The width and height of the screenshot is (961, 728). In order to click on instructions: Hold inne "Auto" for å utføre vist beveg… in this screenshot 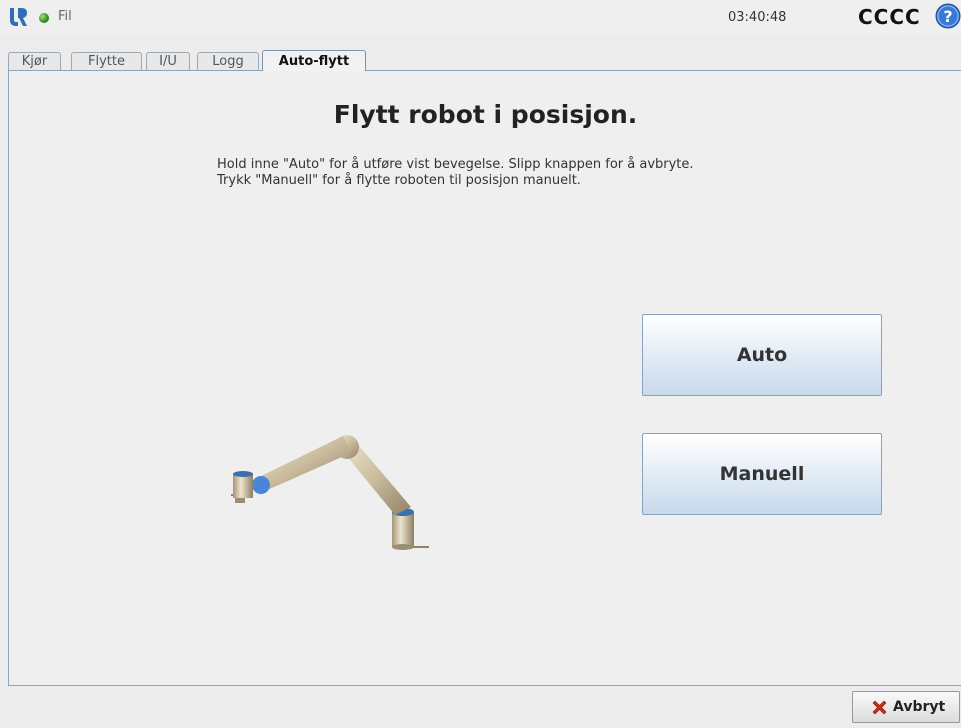, I will do `click(455, 173)`.